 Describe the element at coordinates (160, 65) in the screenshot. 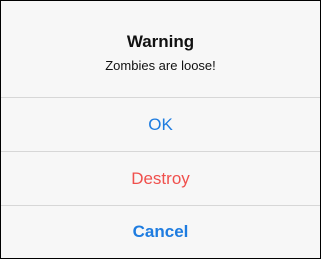

I see `alert-message: Zombies are loose!` at that location.